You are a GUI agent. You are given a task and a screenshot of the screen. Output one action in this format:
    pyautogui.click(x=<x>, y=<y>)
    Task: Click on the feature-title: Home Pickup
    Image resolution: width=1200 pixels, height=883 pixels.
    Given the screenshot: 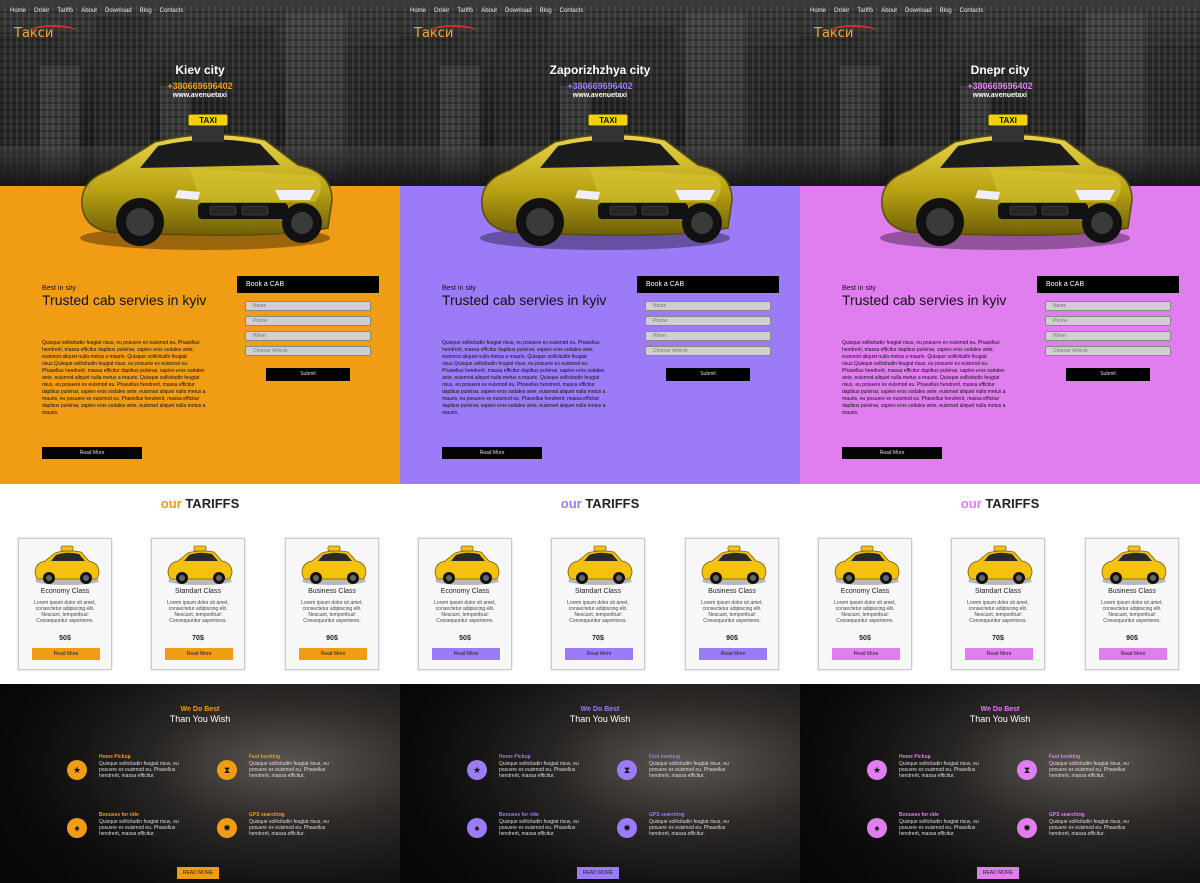 What is the action you would take?
    pyautogui.click(x=115, y=757)
    